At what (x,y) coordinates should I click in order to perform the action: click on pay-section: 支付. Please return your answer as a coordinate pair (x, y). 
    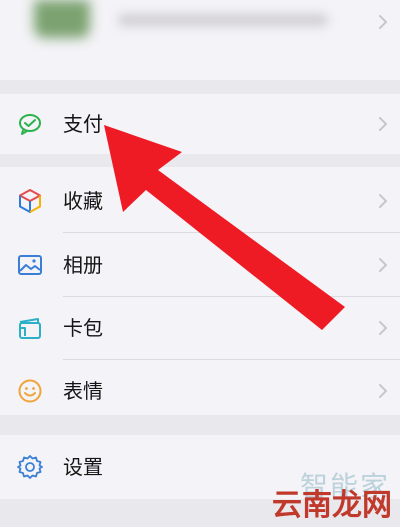
    Looking at the image, I should click on (200, 124).